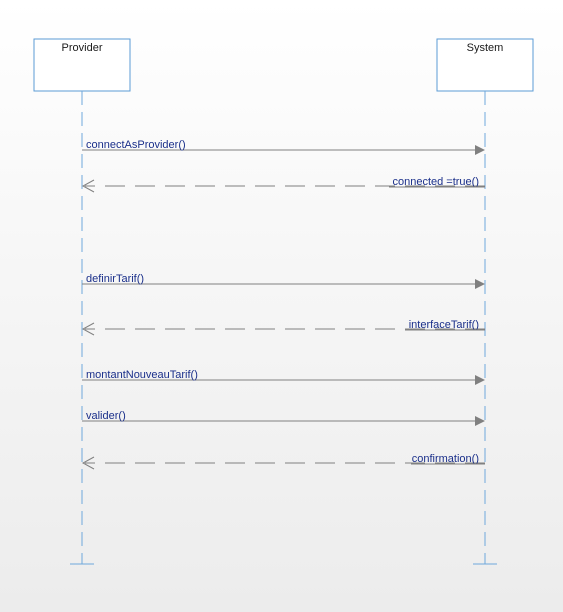  What do you see at coordinates (283, 377) in the screenshot?
I see `message-montant-nouveau-tarif: montantNouveauTarif()` at bounding box center [283, 377].